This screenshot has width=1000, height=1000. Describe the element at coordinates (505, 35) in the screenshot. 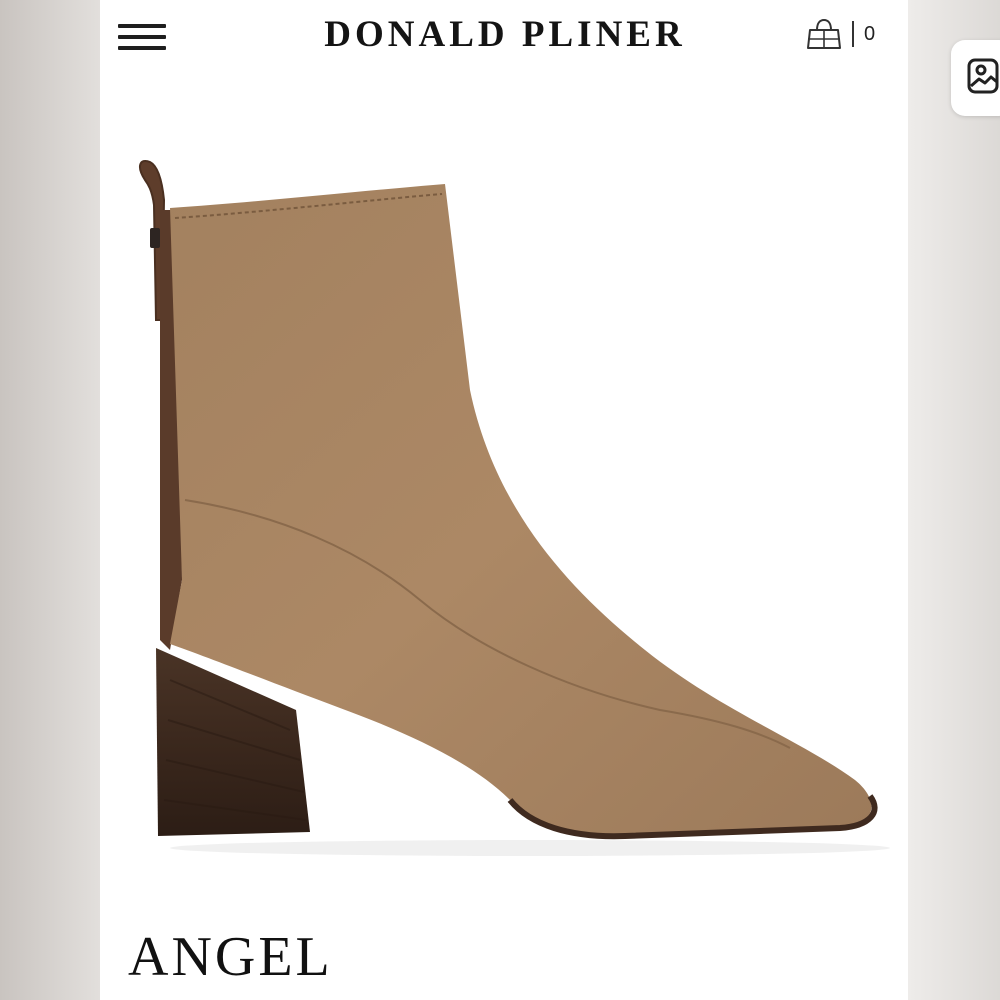

I see `brand-logo: DONALD PLINER` at that location.